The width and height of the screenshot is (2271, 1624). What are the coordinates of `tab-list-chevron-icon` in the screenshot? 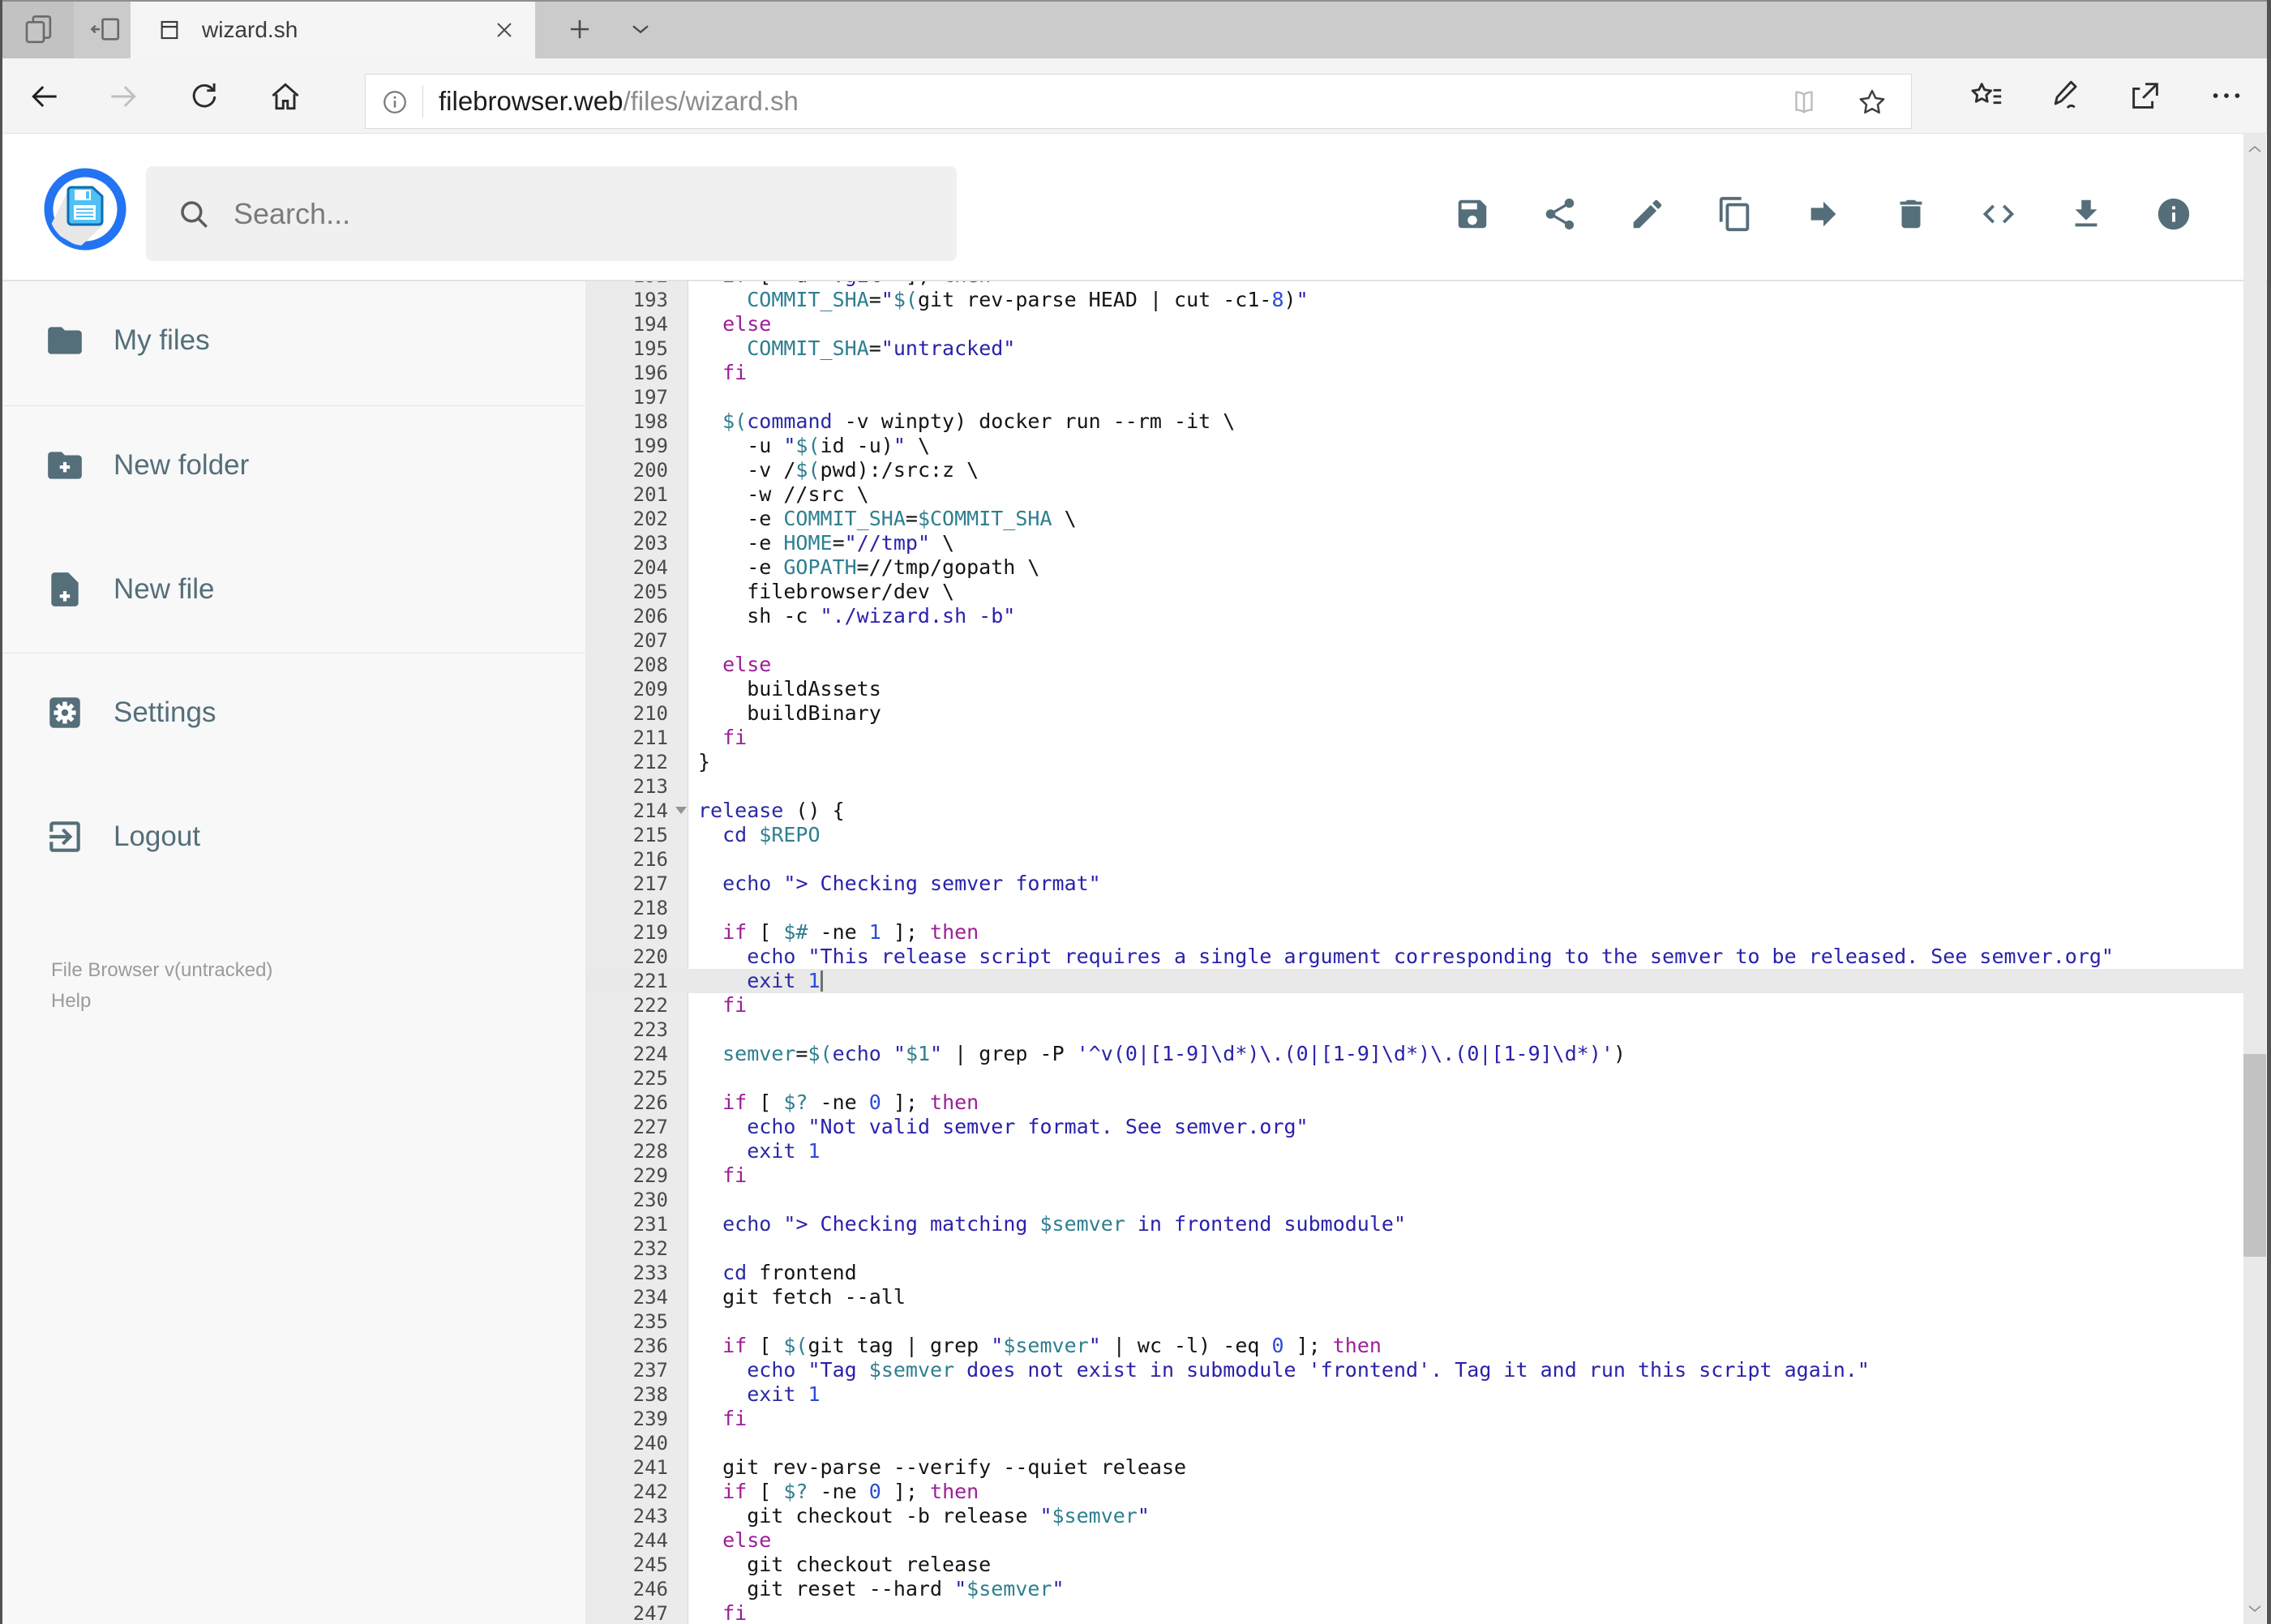 It's located at (641, 29).